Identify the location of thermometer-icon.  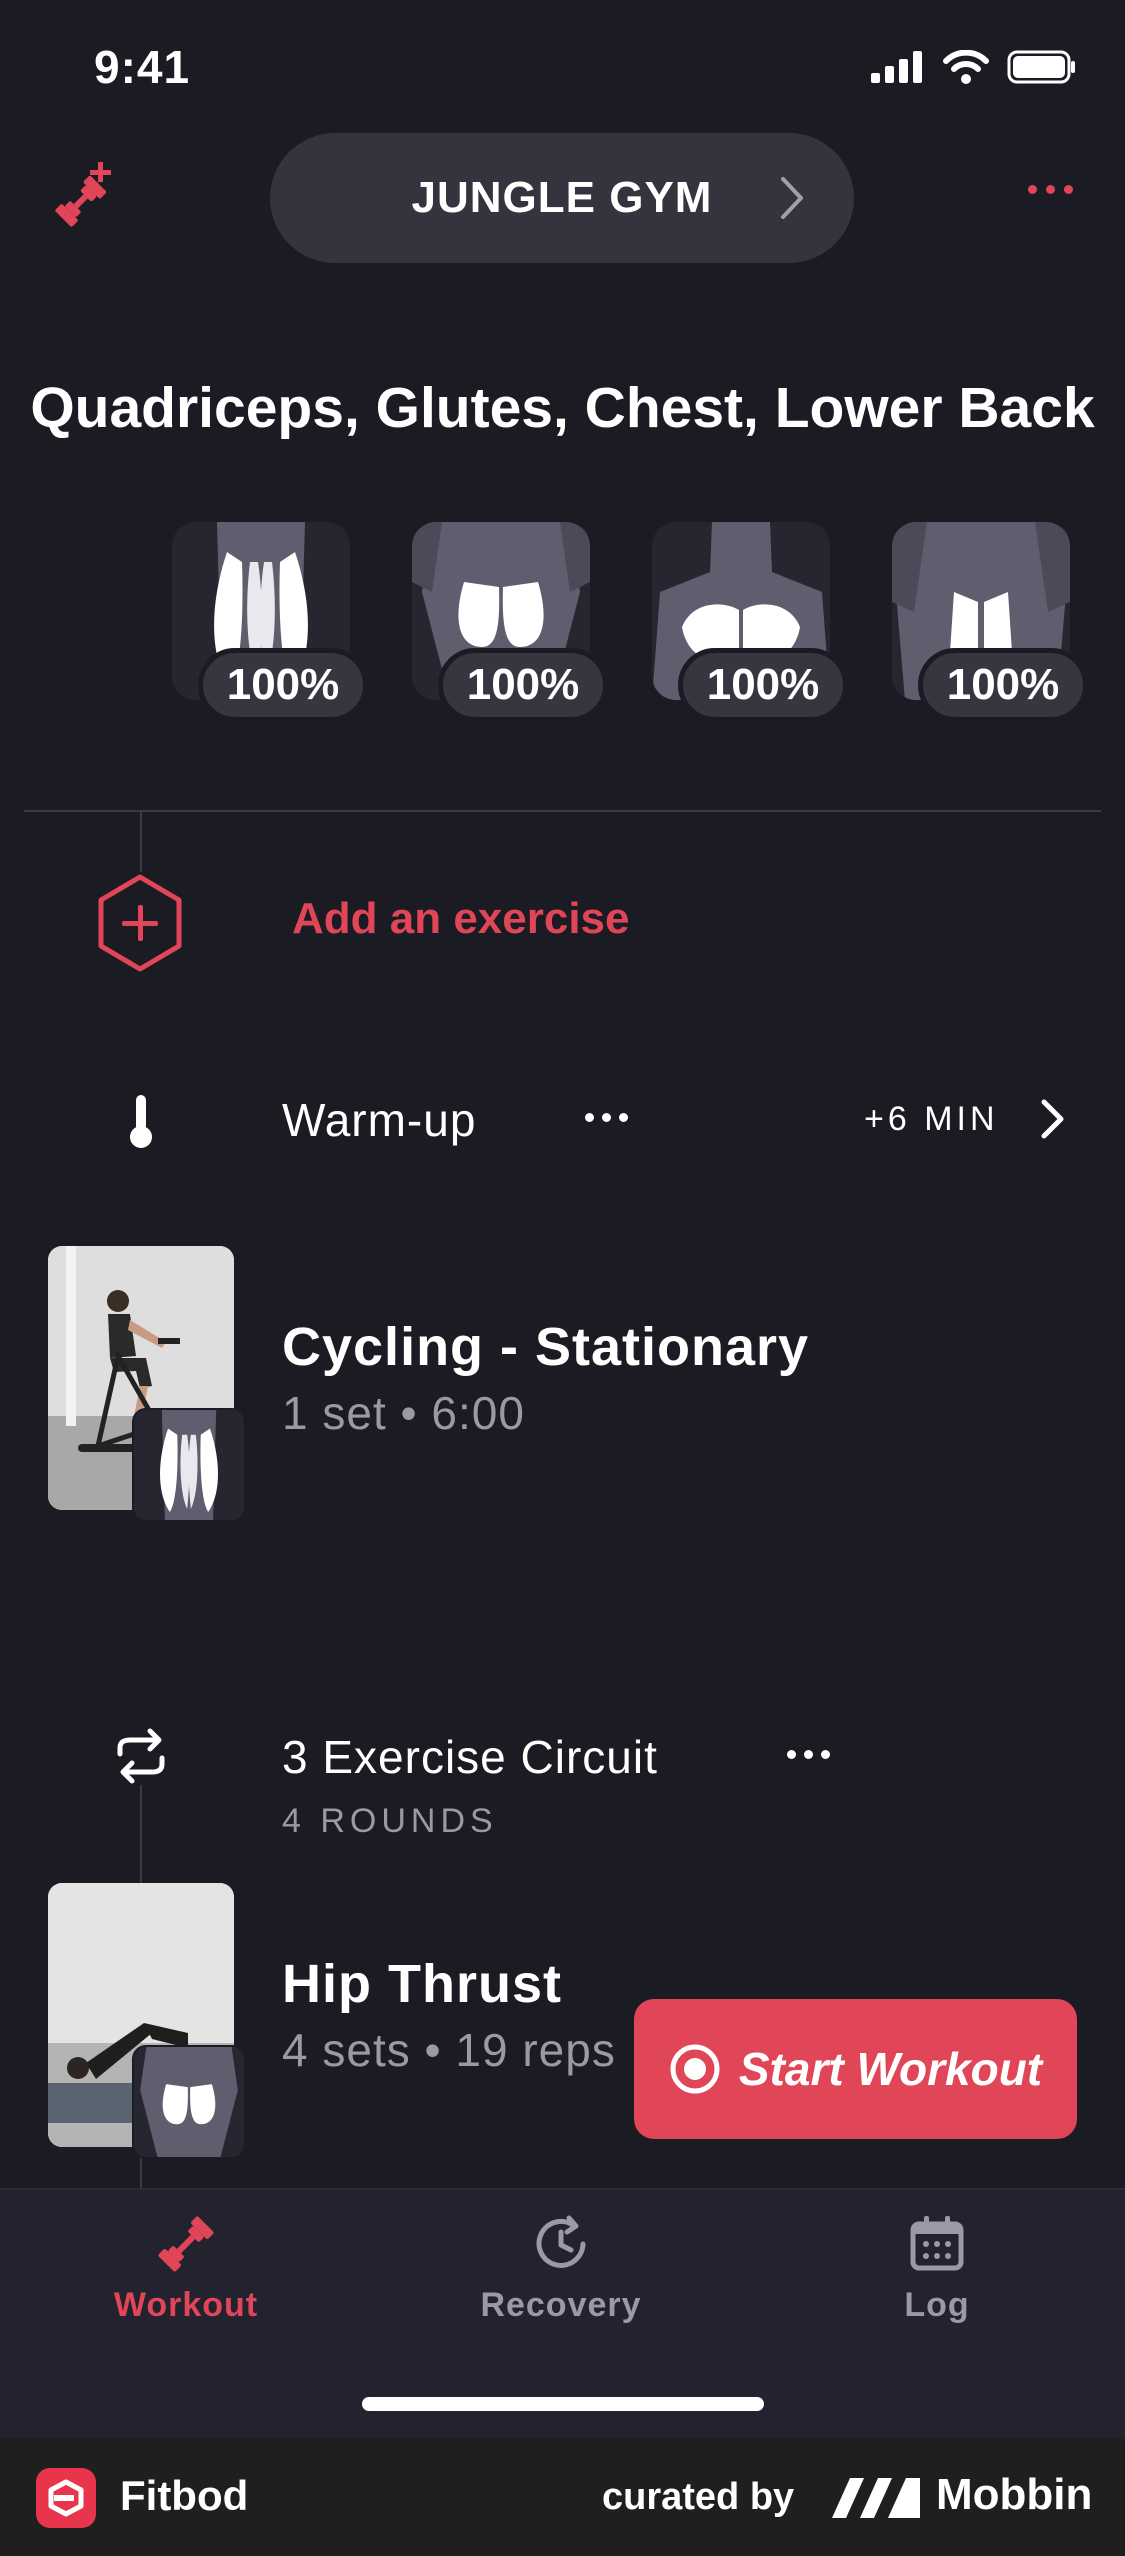
(141, 1123).